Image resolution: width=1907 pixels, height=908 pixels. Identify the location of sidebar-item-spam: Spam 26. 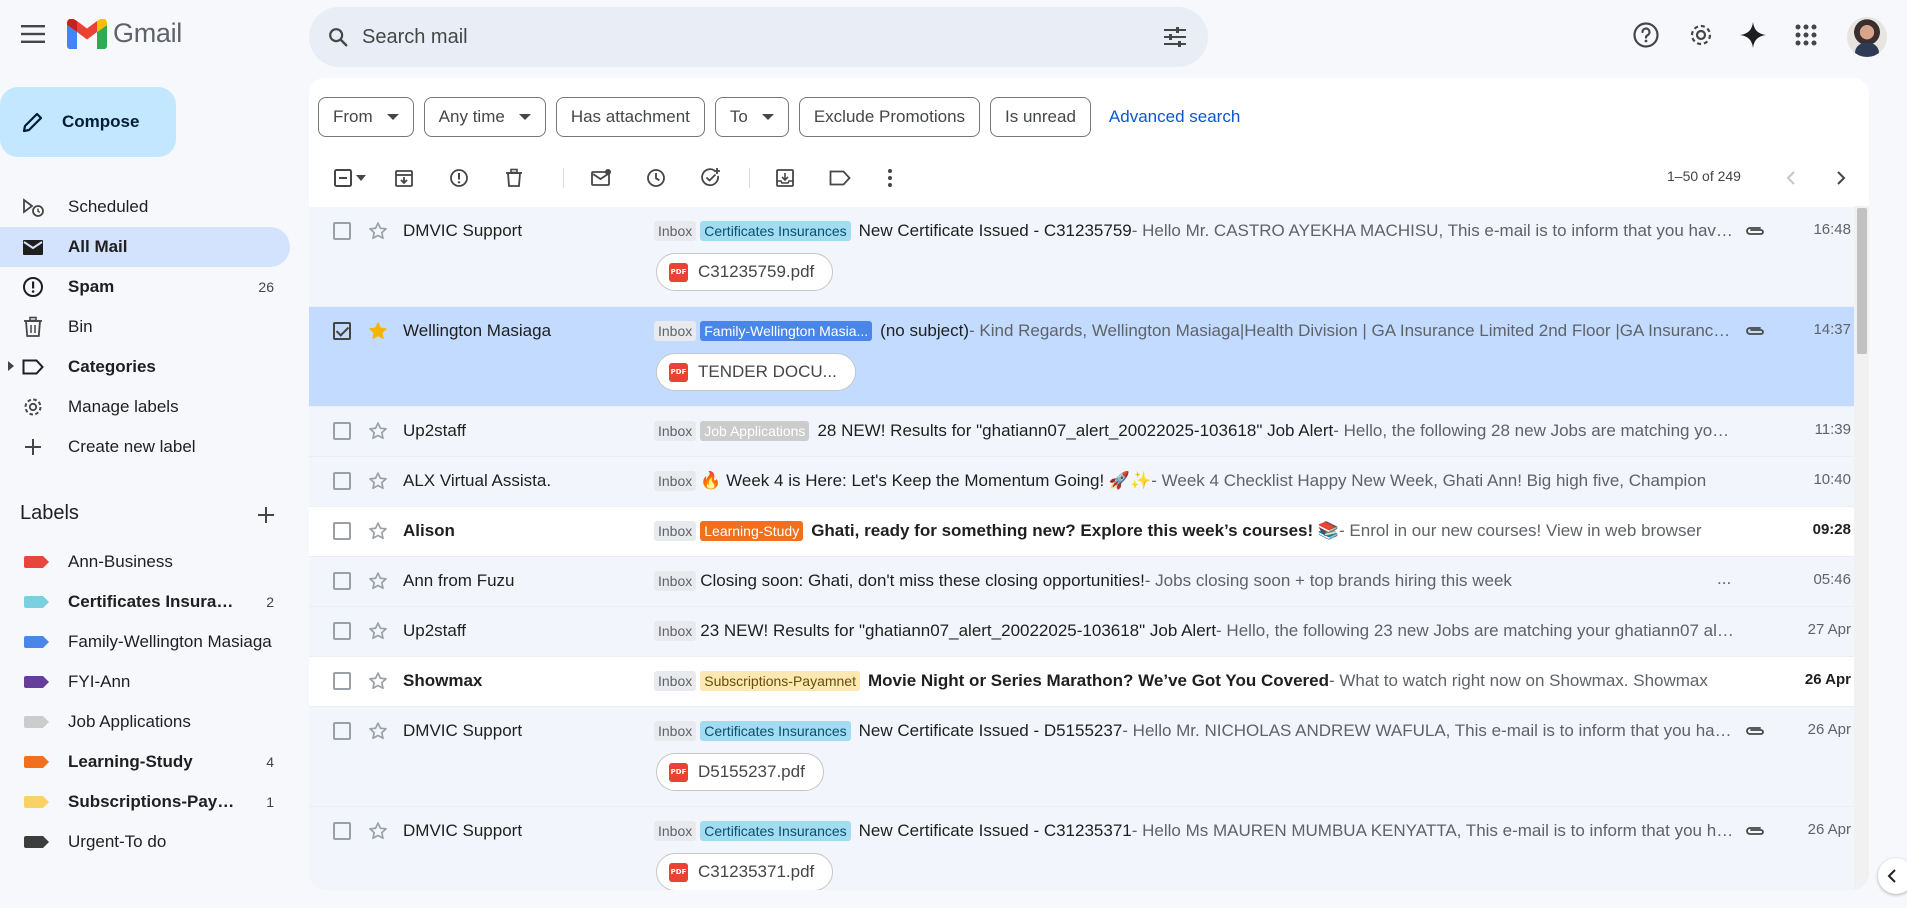
(145, 287).